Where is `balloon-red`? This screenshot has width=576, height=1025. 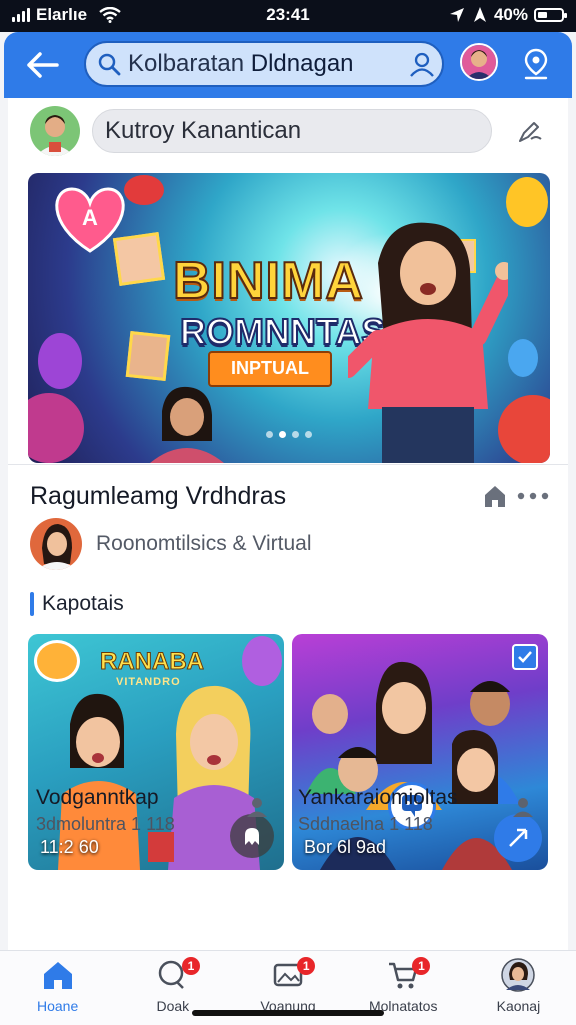 balloon-red is located at coordinates (144, 190).